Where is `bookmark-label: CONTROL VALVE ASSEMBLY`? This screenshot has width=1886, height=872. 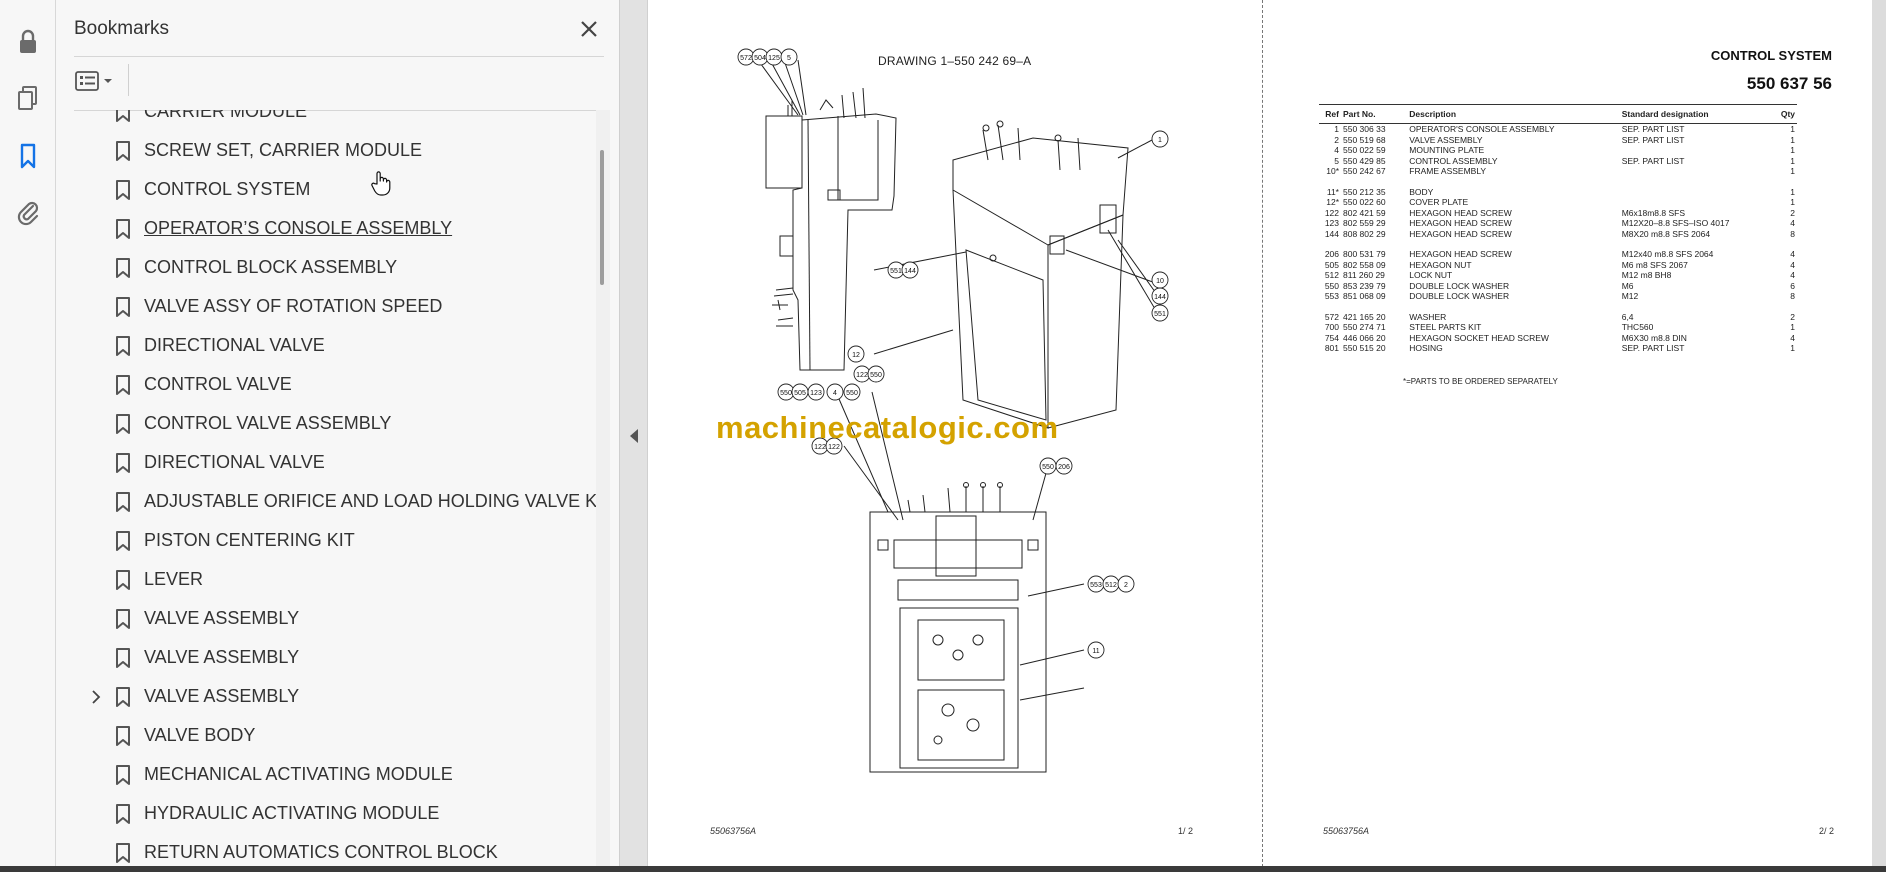
bookmark-label: CONTROL VALVE ASSEMBLY is located at coordinates (268, 423).